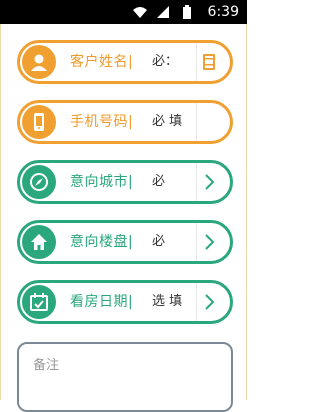 The height and width of the screenshot is (412, 320). Describe the element at coordinates (39, 242) in the screenshot. I see `home-icon` at that location.